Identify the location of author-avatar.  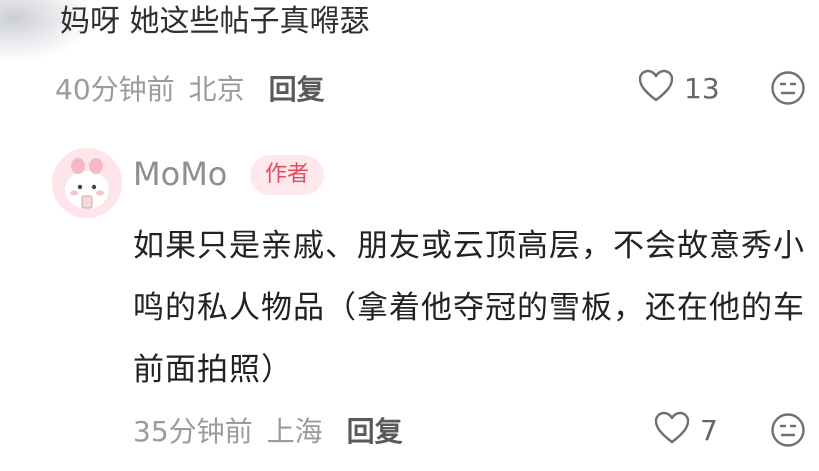
(87, 183).